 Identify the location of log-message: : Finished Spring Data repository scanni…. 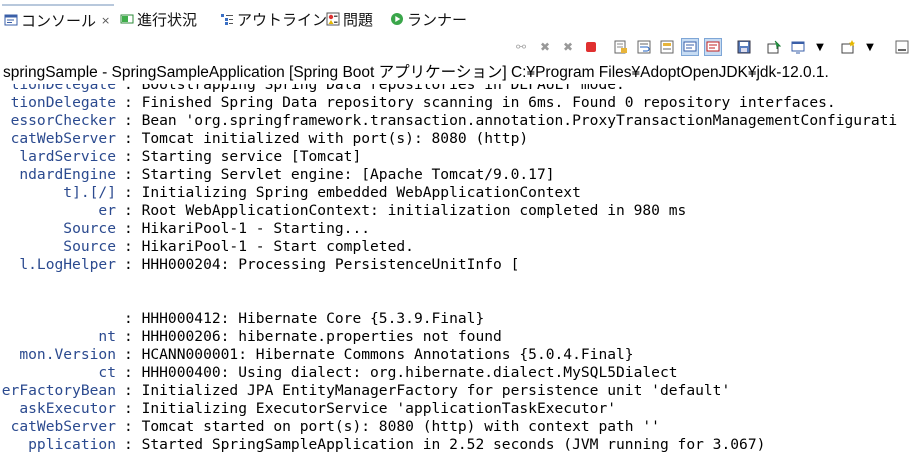
(480, 102).